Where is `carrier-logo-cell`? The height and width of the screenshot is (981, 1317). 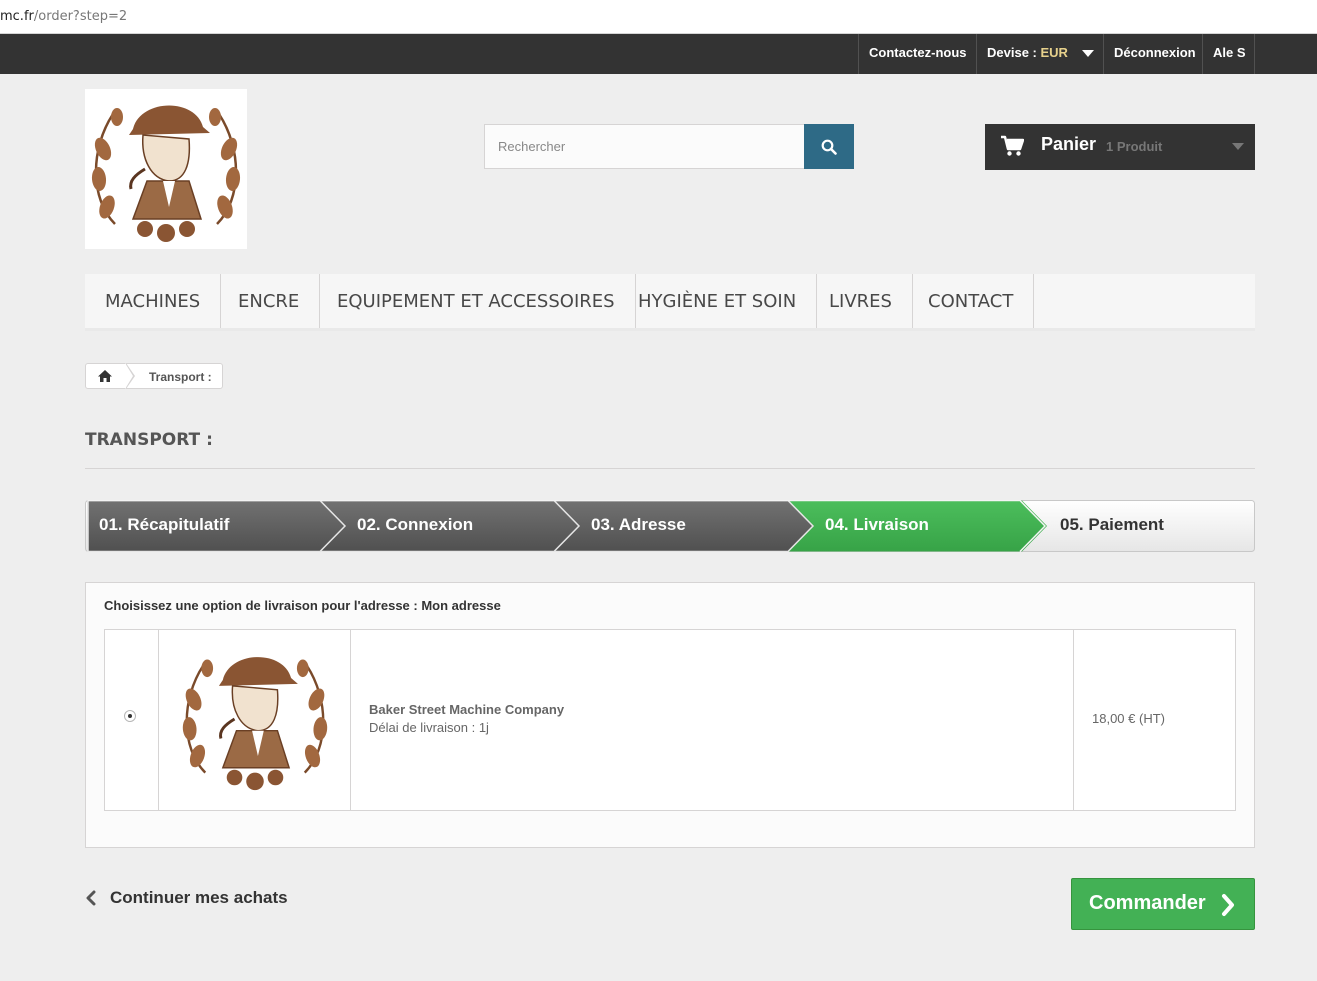 carrier-logo-cell is located at coordinates (255, 720).